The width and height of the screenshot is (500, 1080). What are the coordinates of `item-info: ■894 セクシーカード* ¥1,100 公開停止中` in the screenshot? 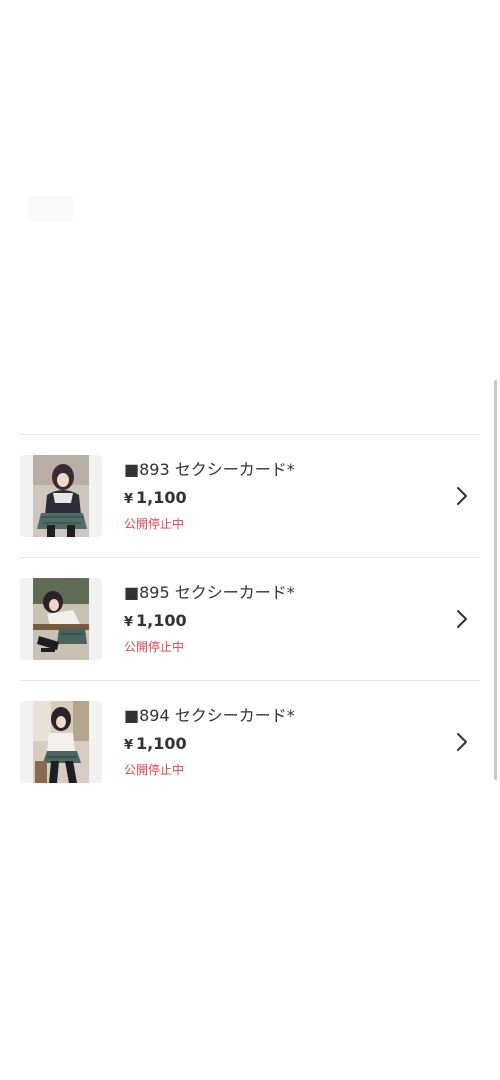 It's located at (287, 742).